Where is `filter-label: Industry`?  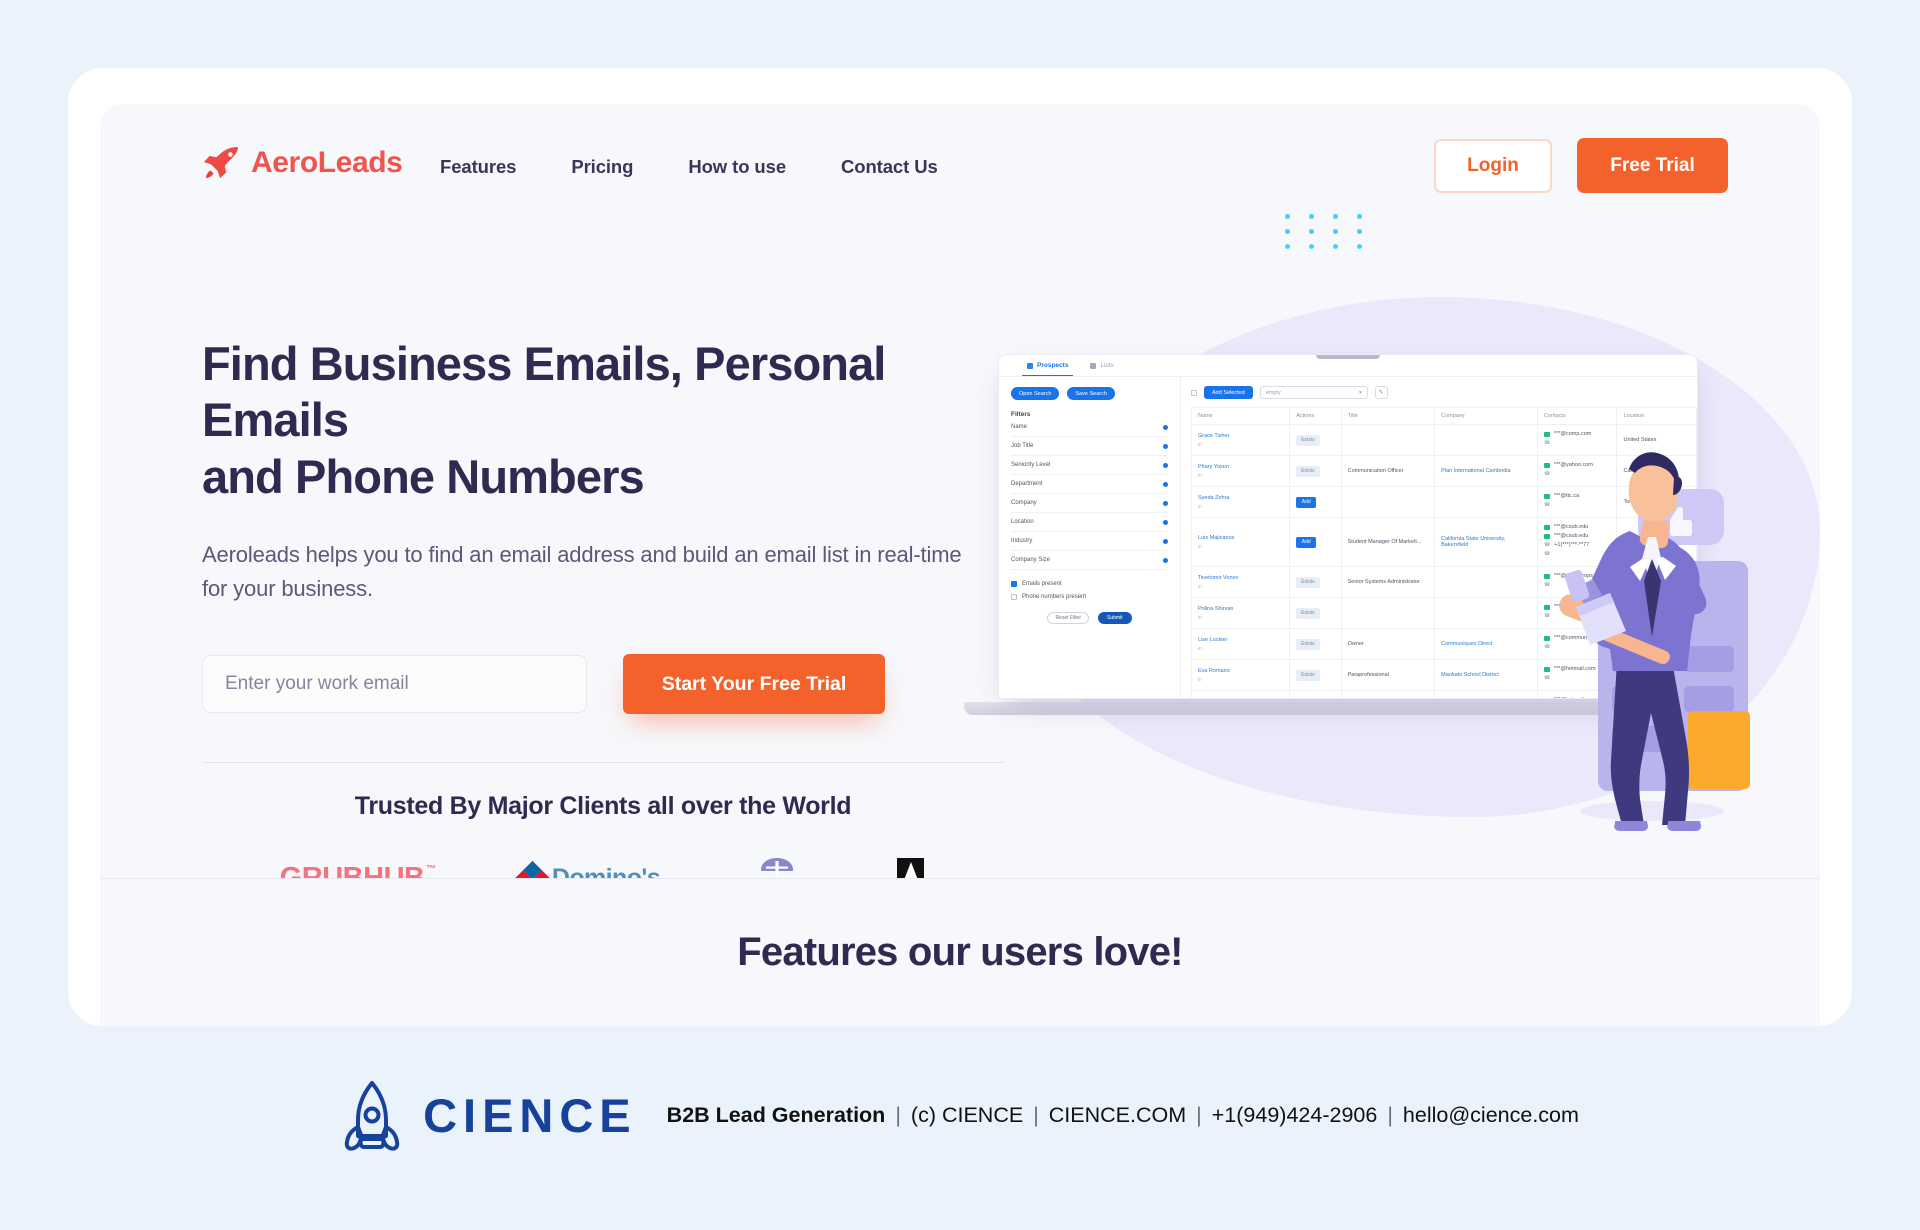
filter-label: Industry is located at coordinates (1022, 541).